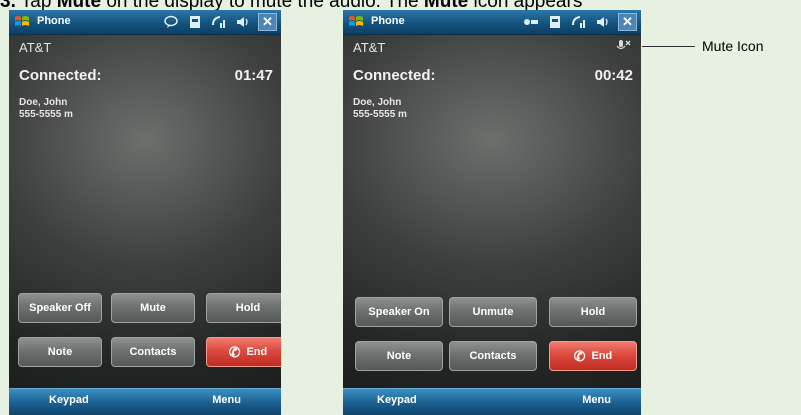 The image size is (801, 415). What do you see at coordinates (253, 75) in the screenshot?
I see `call-timer: 01:47` at bounding box center [253, 75].